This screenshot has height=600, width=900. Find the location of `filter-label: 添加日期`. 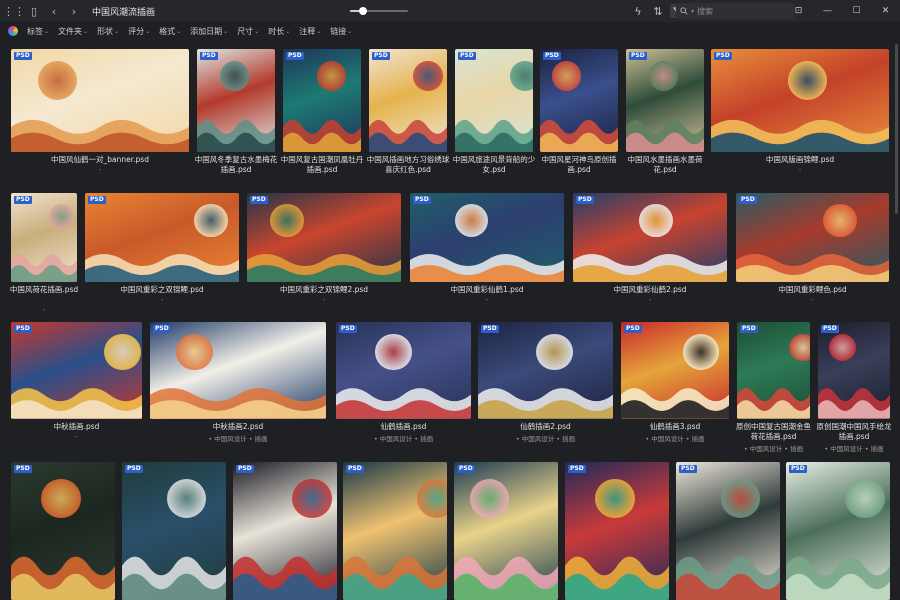

filter-label: 添加日期 is located at coordinates (206, 31).